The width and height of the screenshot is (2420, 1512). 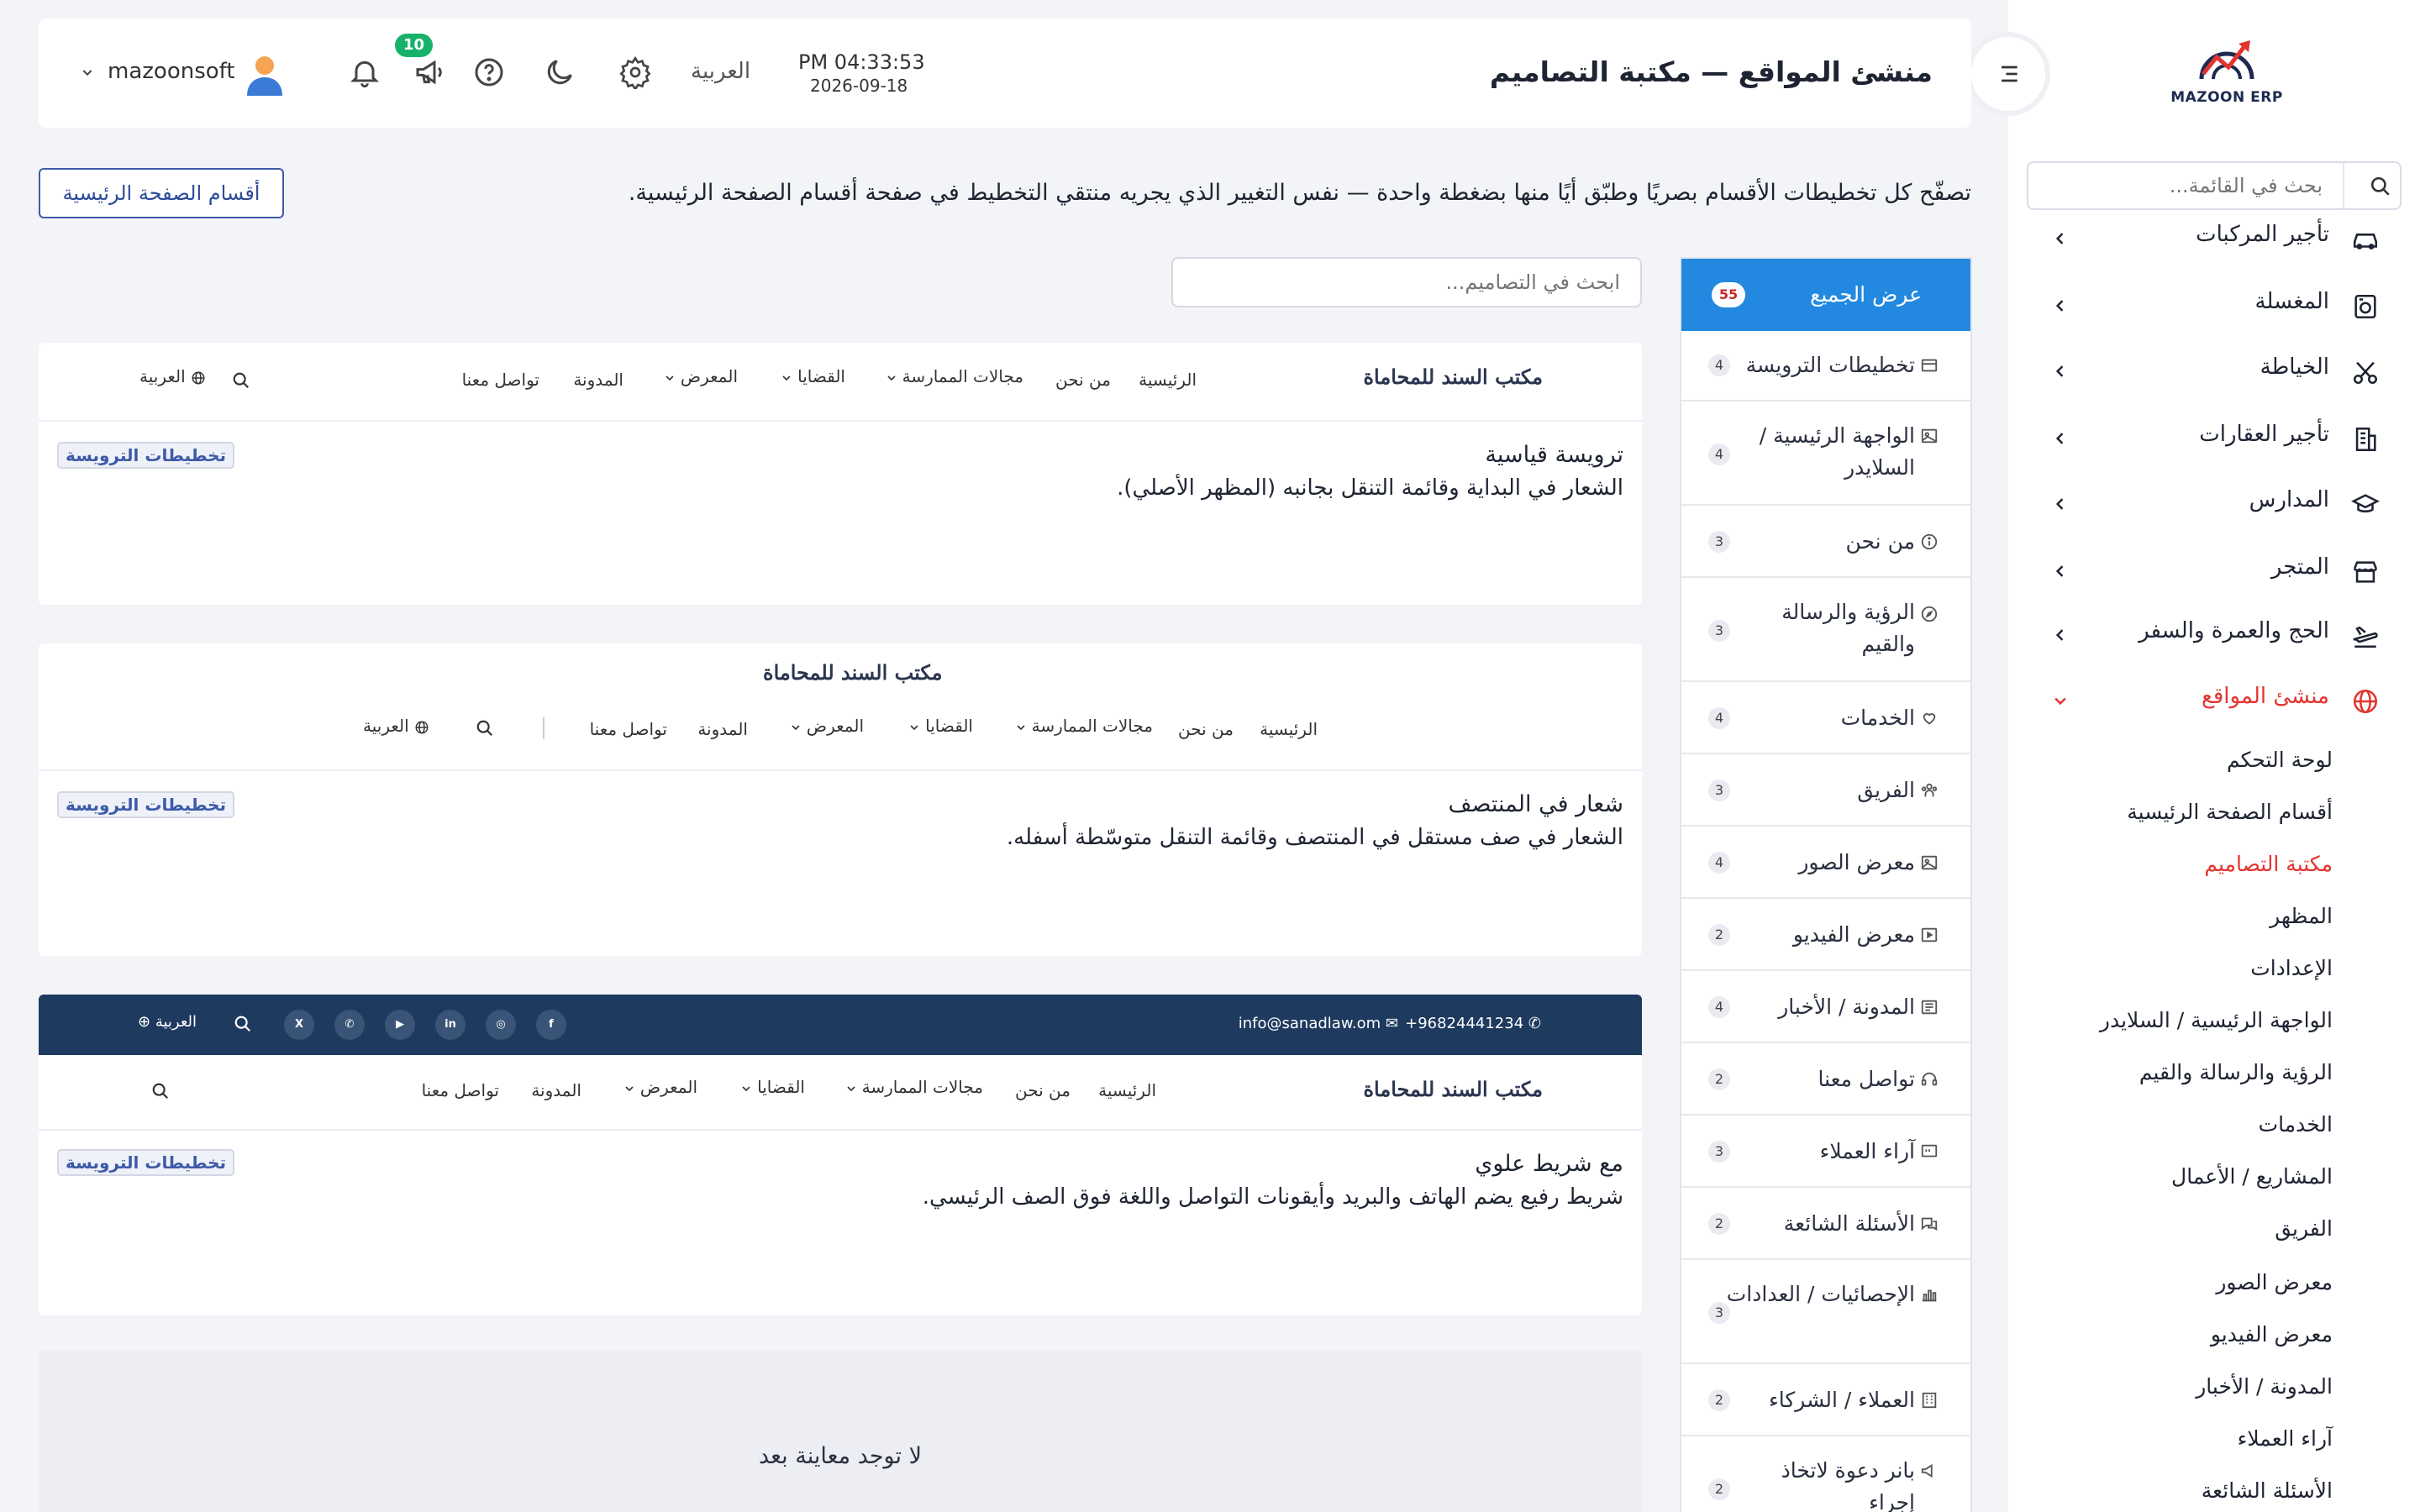 What do you see at coordinates (299, 1025) in the screenshot?
I see `x-twitter-icon: X` at bounding box center [299, 1025].